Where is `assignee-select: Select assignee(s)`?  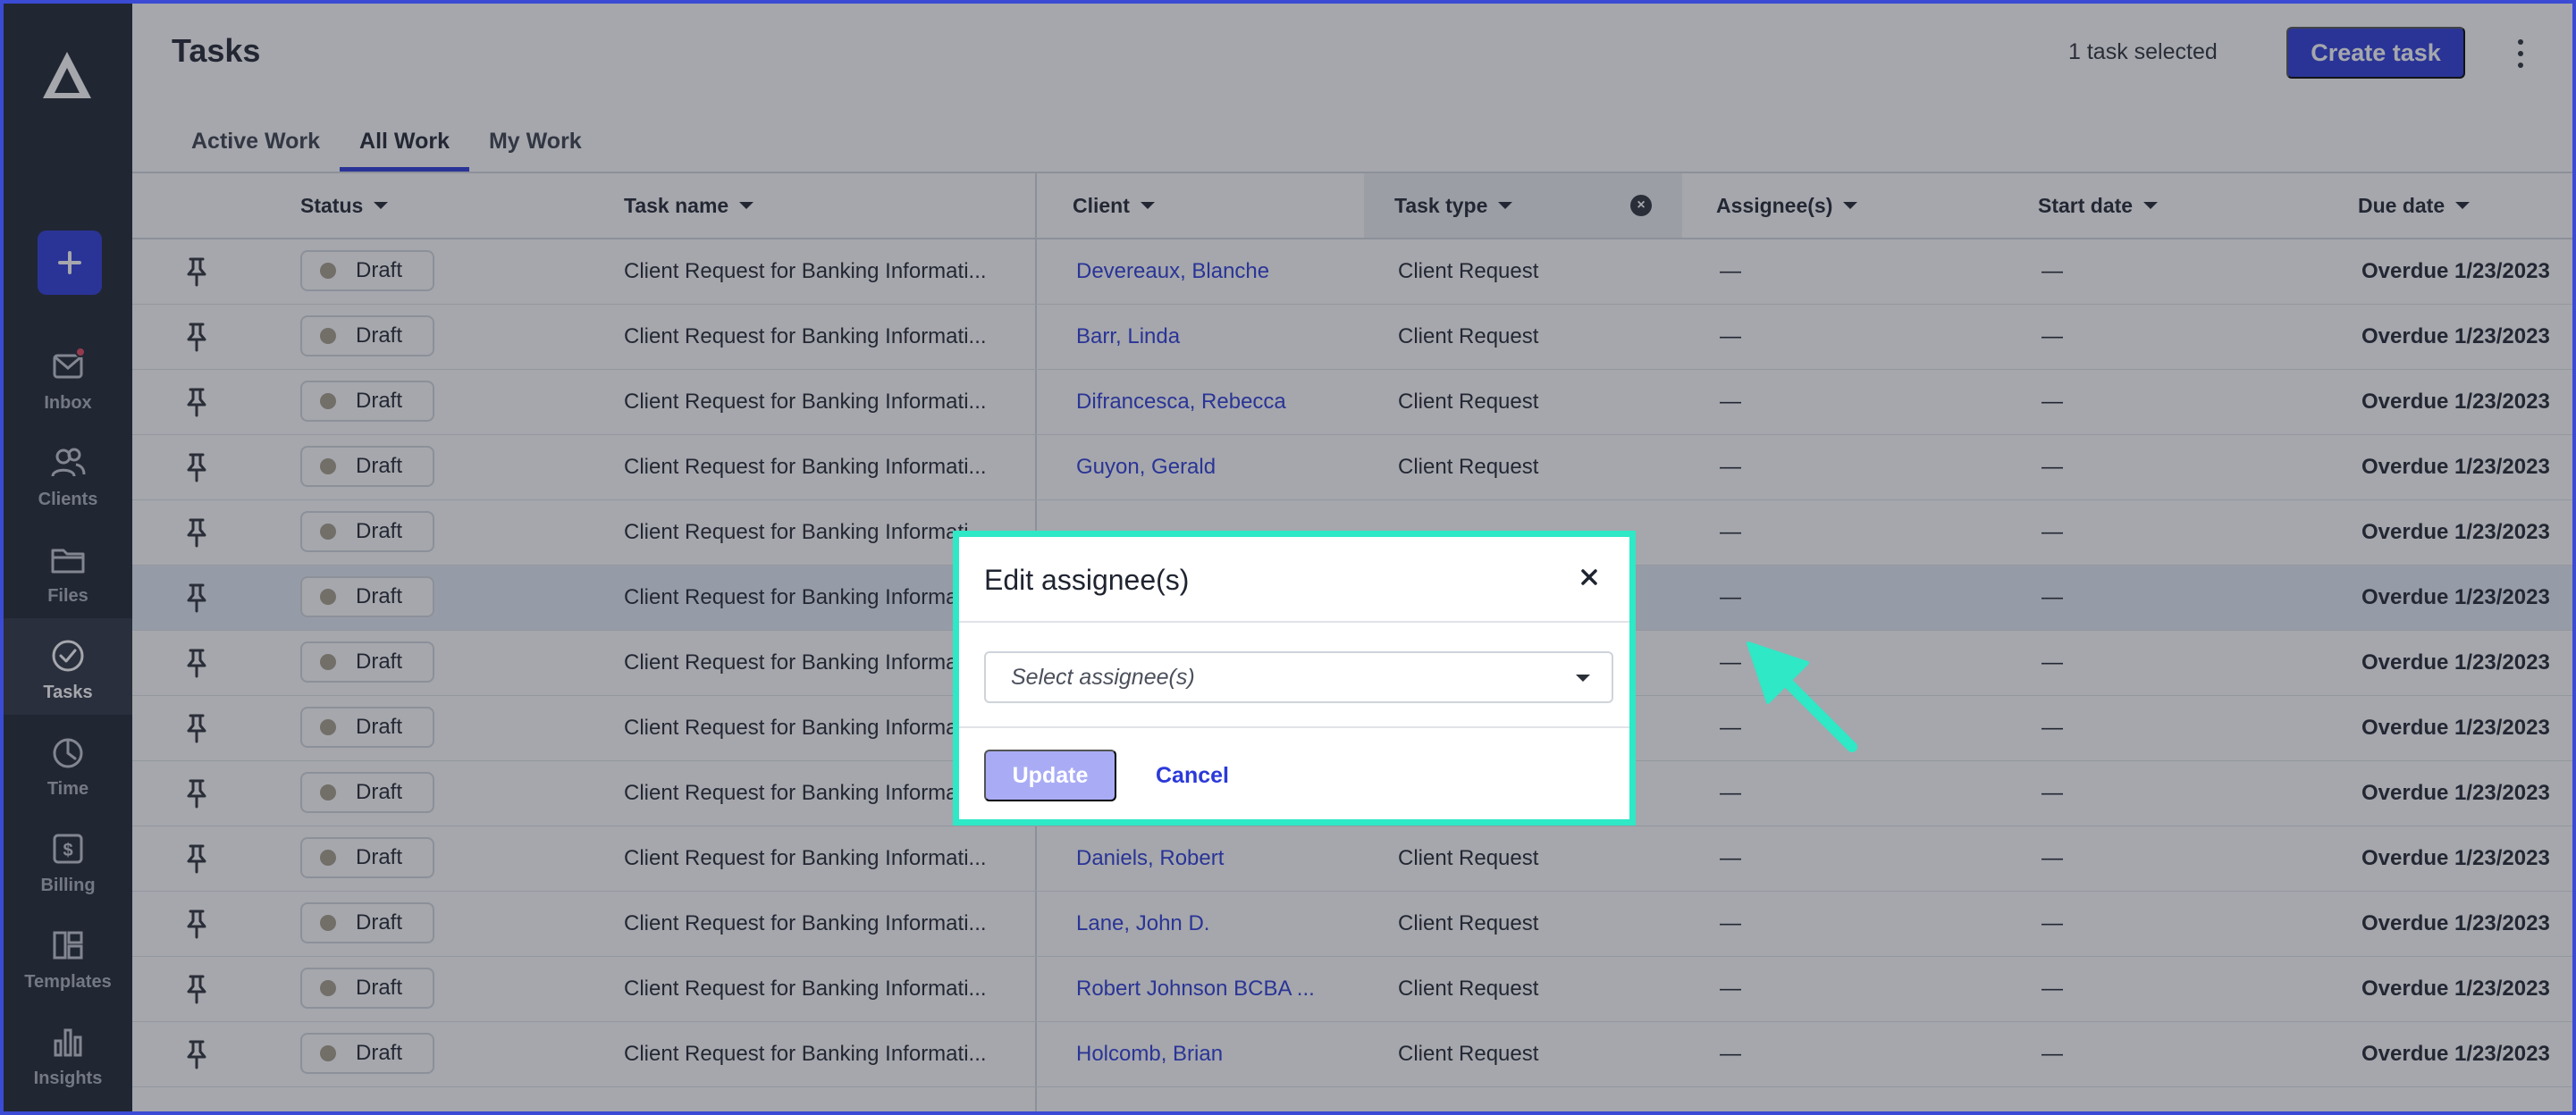
assignee-select: Select assignee(s) is located at coordinates (1299, 677).